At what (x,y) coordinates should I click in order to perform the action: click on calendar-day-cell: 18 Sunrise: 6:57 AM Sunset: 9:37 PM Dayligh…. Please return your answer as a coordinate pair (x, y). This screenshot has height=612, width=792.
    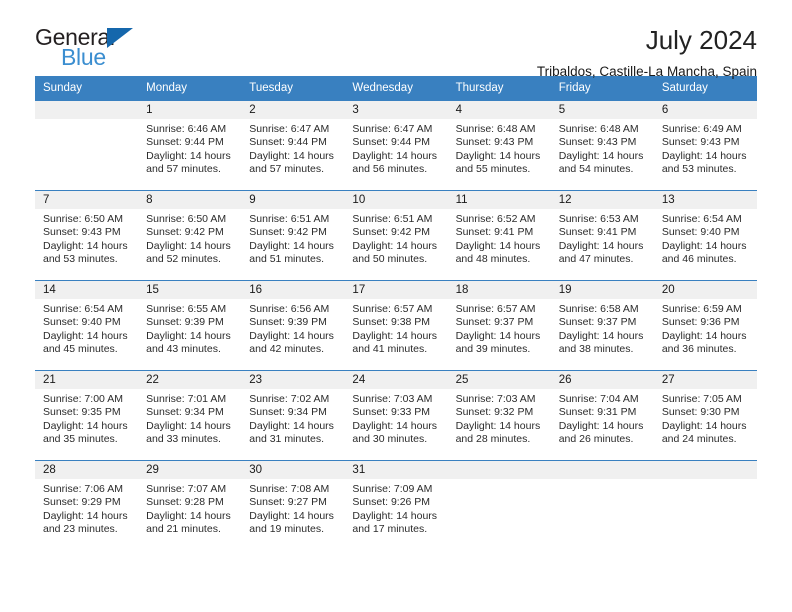
    Looking at the image, I should click on (499, 325).